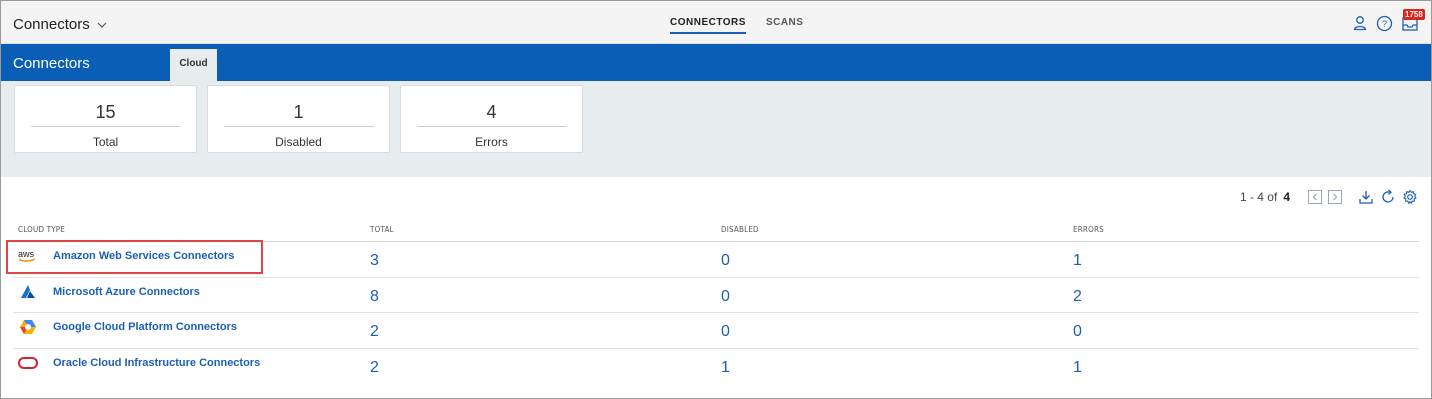  What do you see at coordinates (785, 25) in the screenshot?
I see `tab-scans: SCANS` at bounding box center [785, 25].